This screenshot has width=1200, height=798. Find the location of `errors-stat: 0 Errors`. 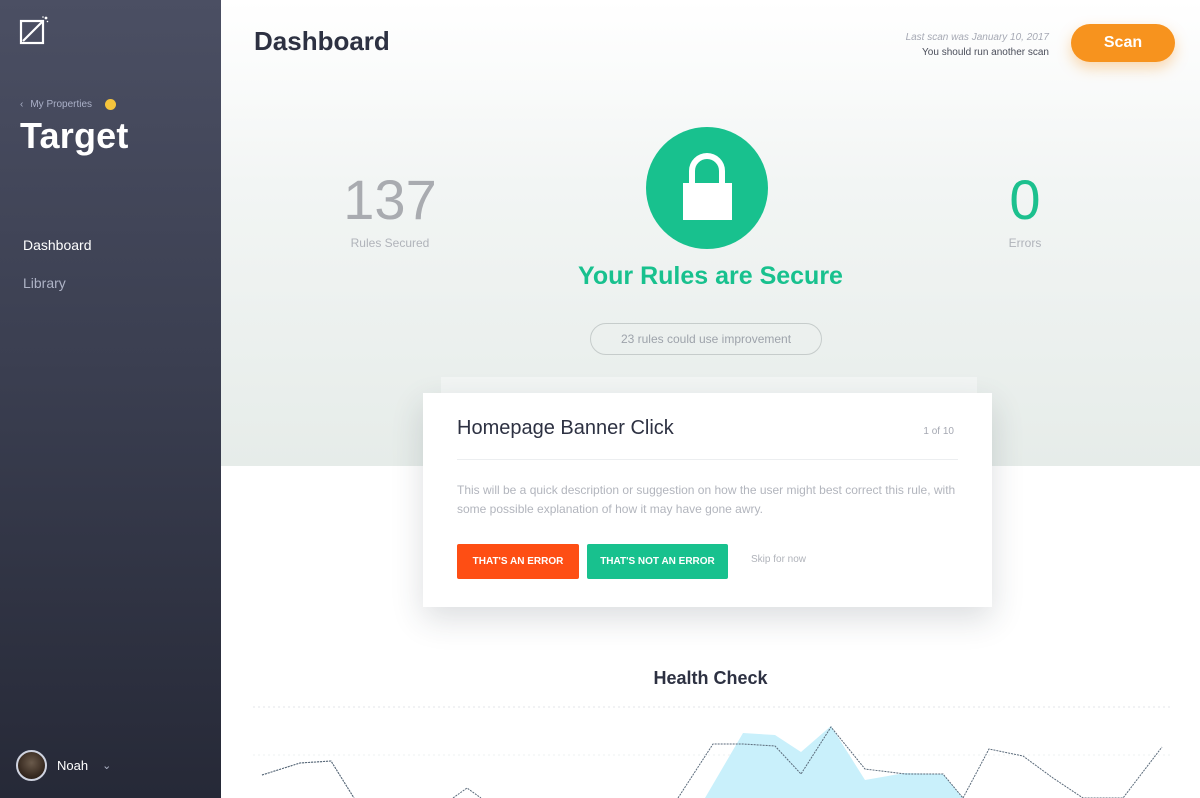

errors-stat: 0 Errors is located at coordinates (1025, 209).